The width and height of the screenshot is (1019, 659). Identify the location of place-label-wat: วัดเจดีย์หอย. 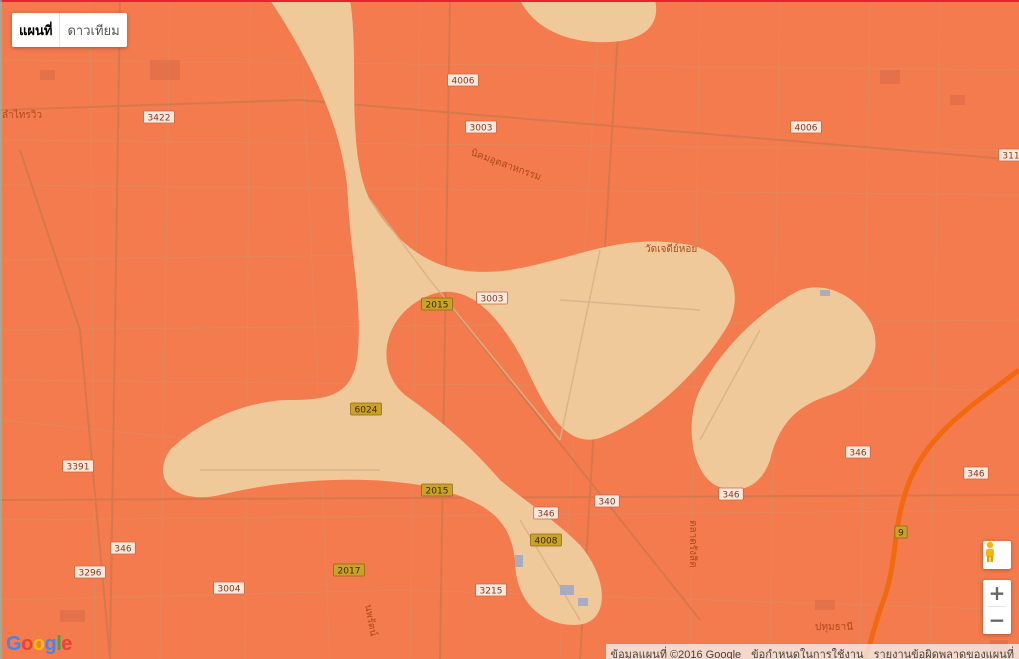
(671, 249).